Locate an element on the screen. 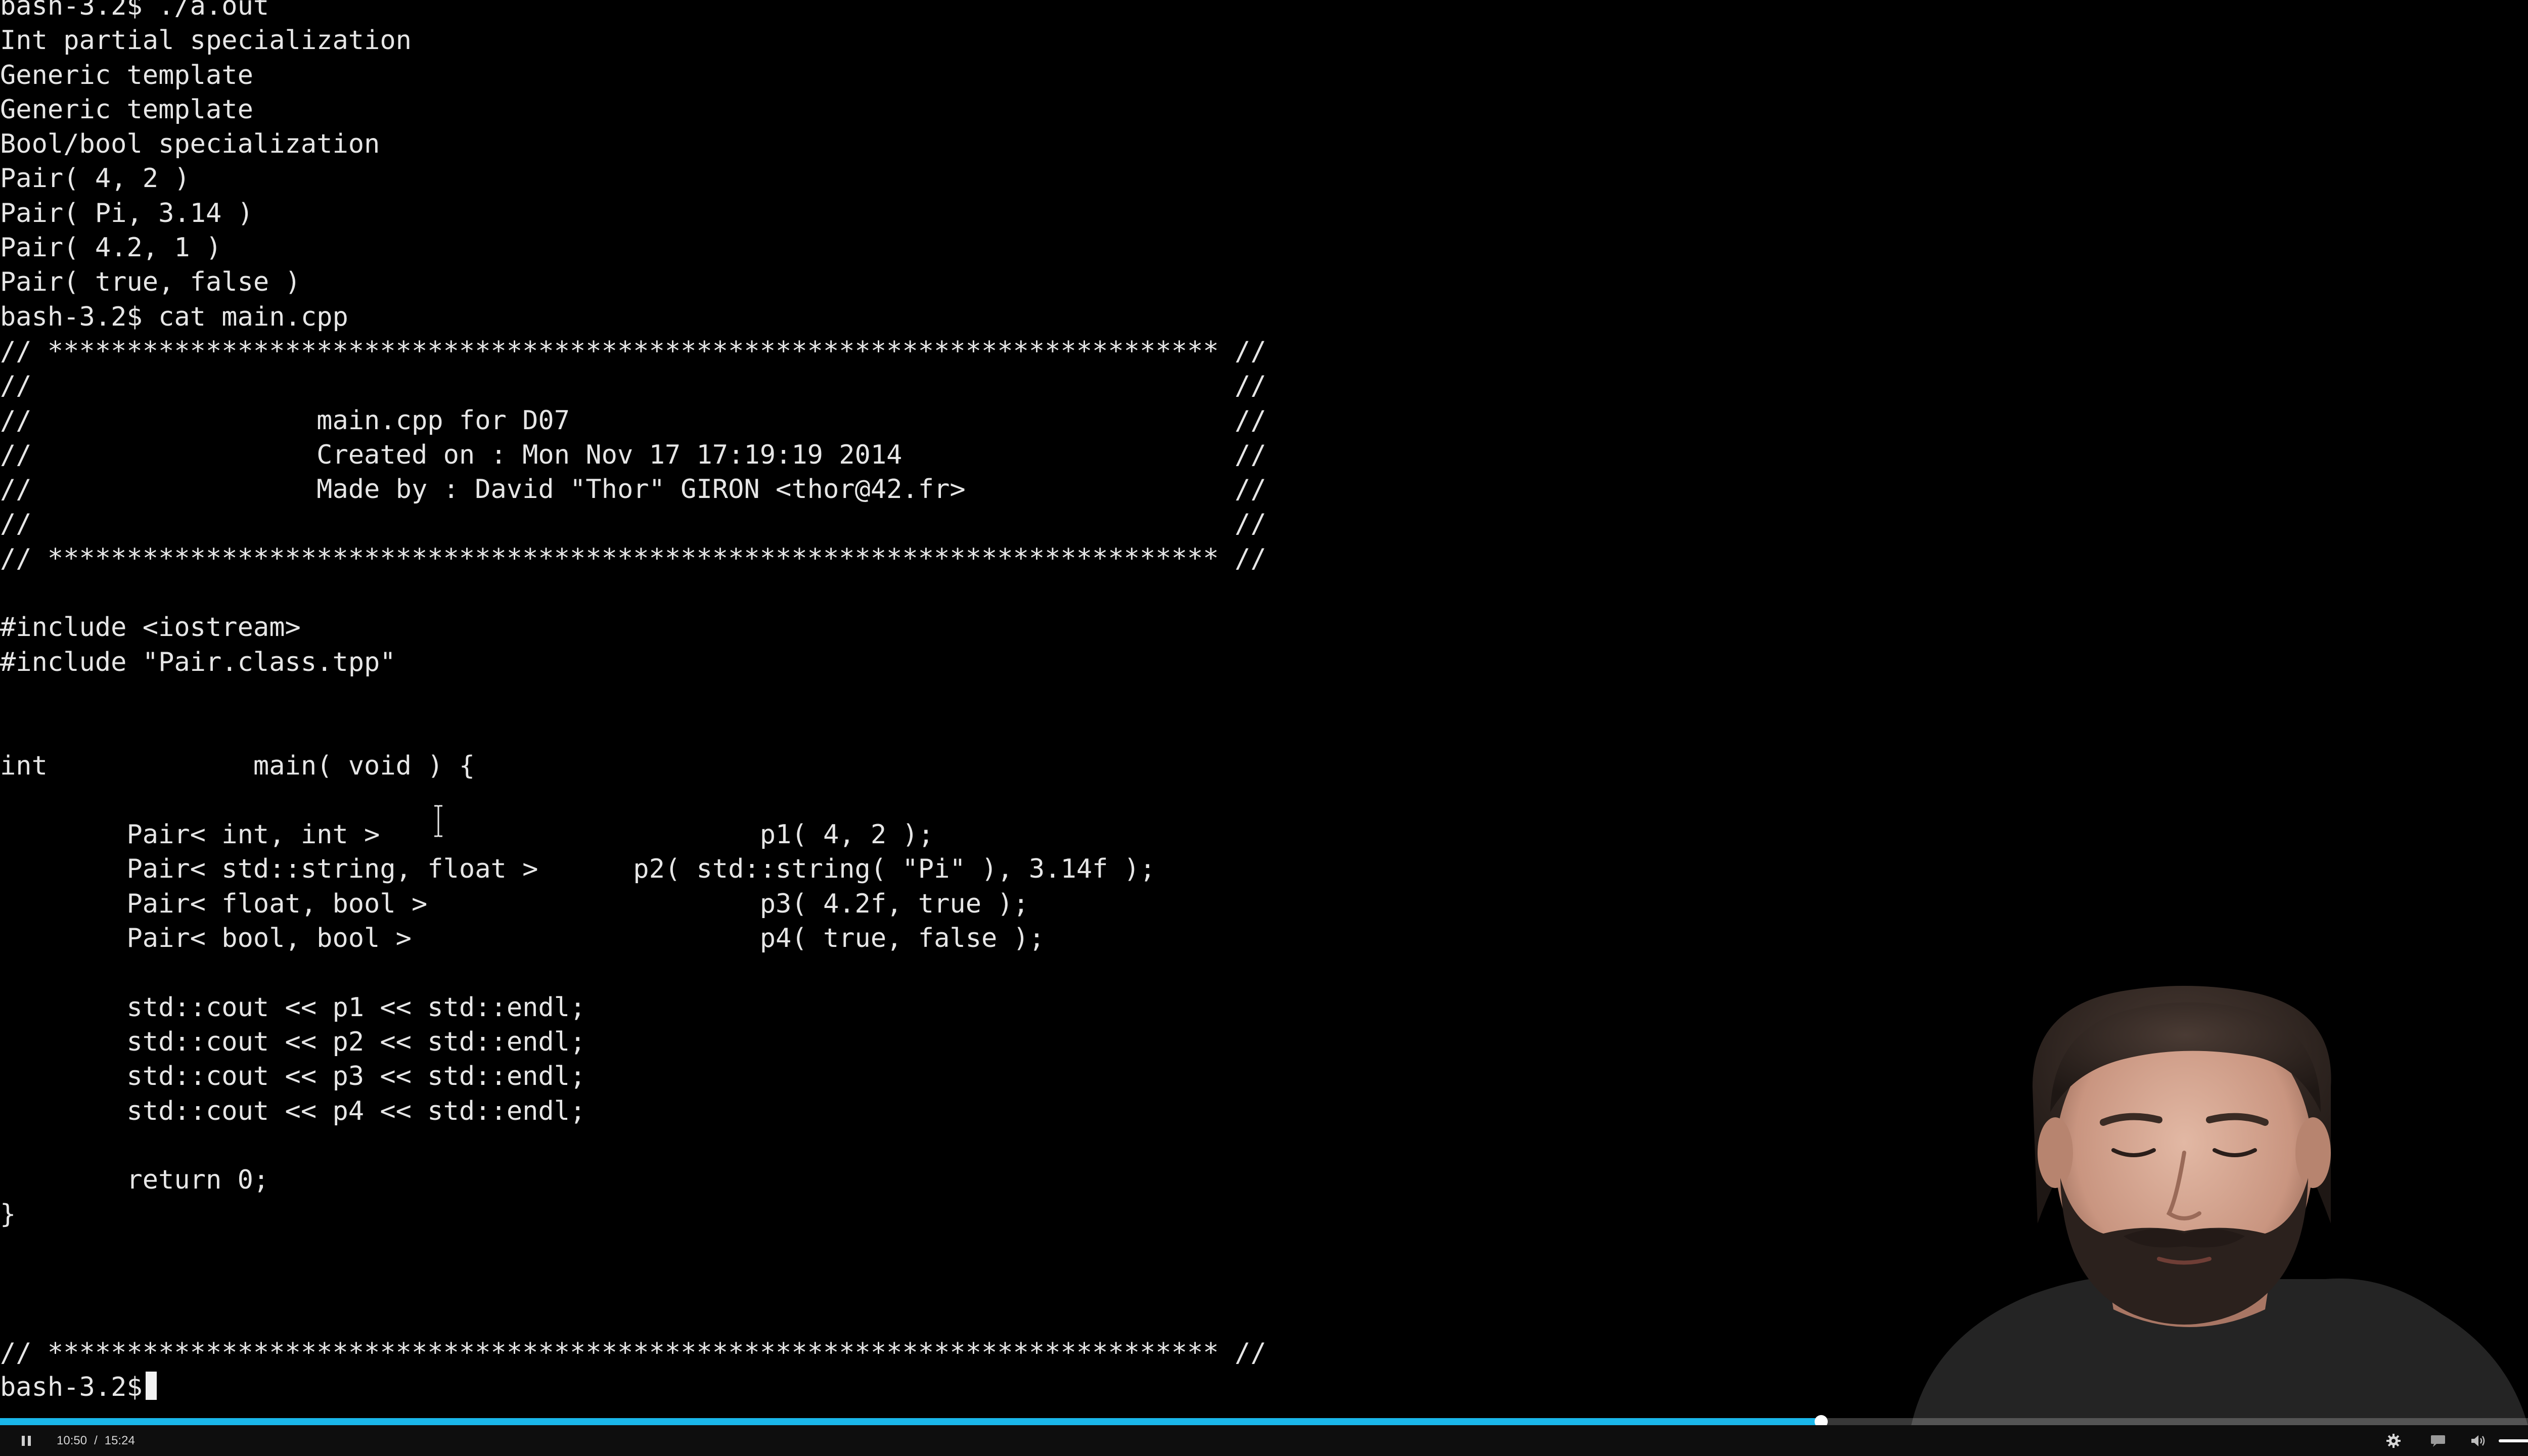 This screenshot has width=2528, height=1456. terminal-line: Pair< float, bool > p3( 4.2f, true ); is located at coordinates (515, 903).